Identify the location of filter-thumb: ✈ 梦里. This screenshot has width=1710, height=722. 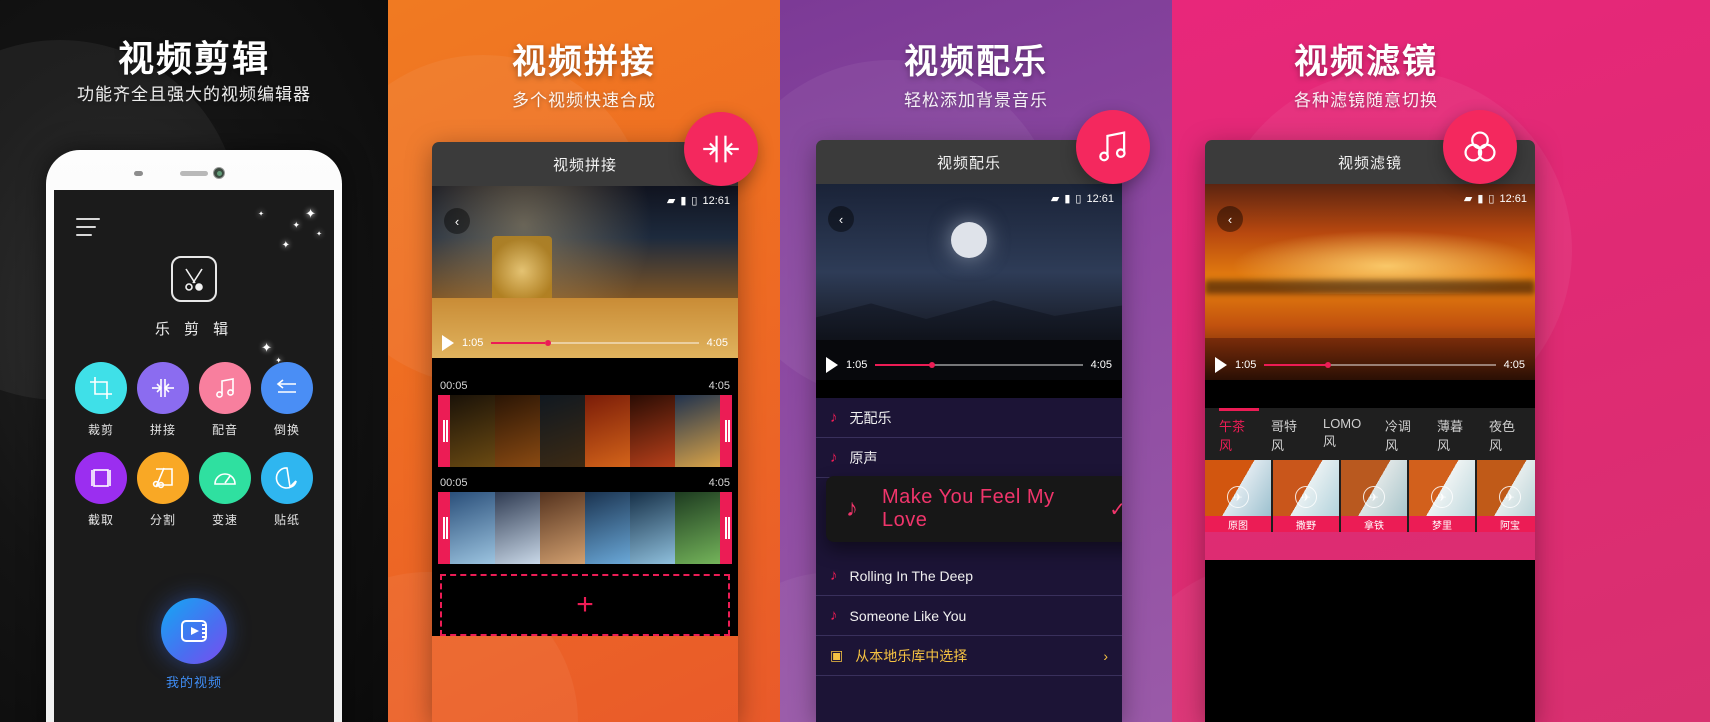
(1442, 496).